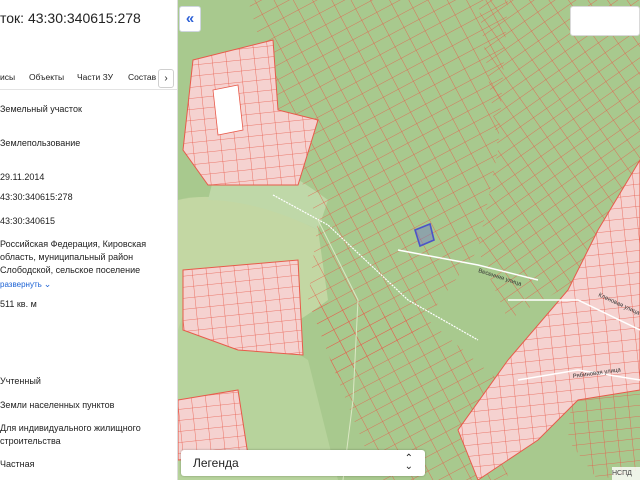  I want to click on tab-composition: Состав, so click(142, 77).